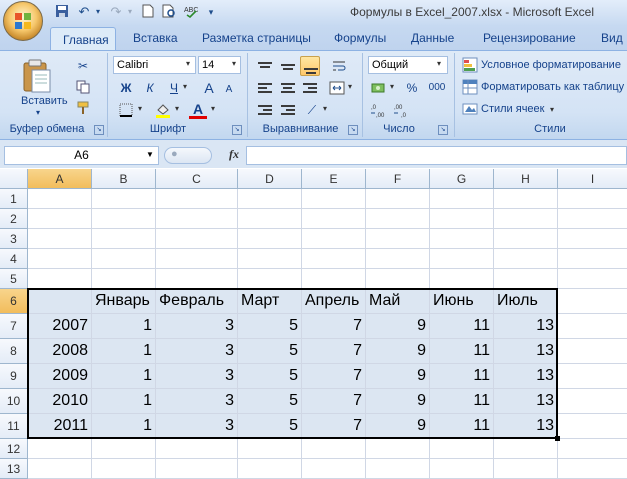  I want to click on format-as-table-icon, so click(470, 87).